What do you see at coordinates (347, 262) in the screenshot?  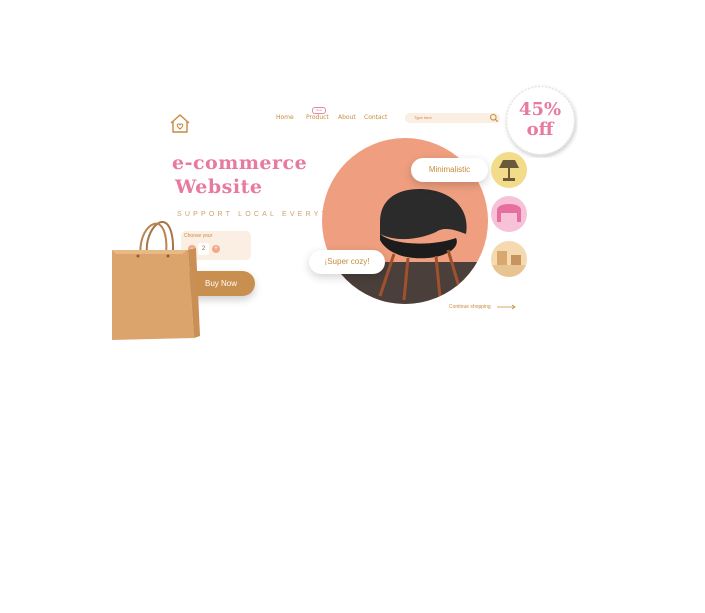 I see `tag-super-cozy: ¡Super cozy!` at bounding box center [347, 262].